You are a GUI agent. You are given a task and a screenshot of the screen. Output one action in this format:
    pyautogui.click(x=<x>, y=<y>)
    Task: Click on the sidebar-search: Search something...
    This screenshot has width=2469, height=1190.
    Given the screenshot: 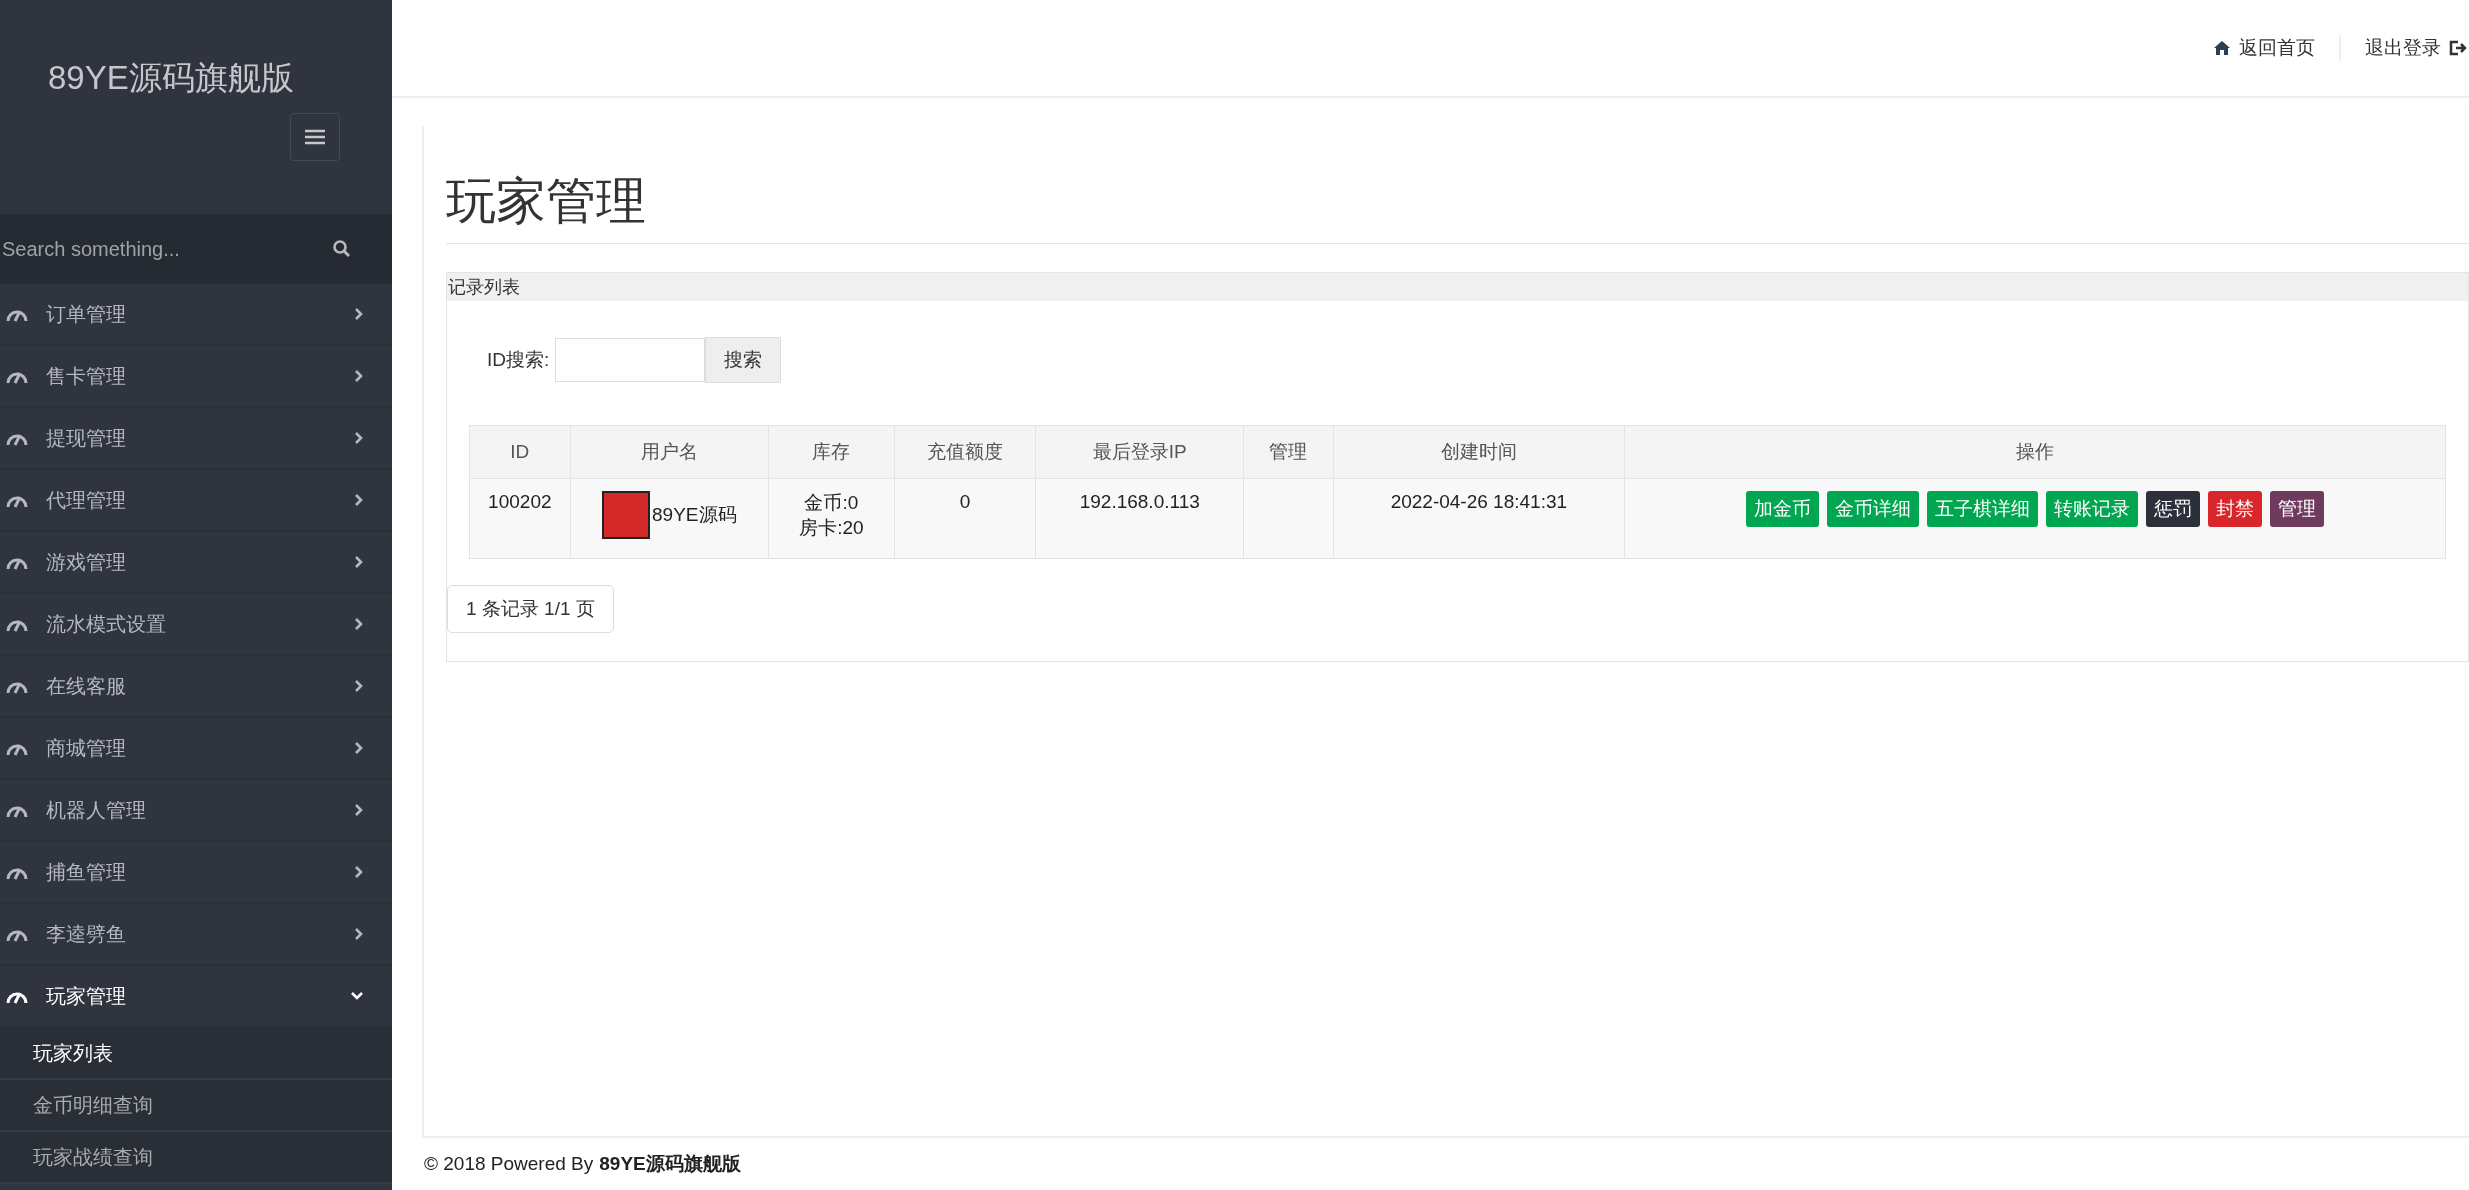 What is the action you would take?
    pyautogui.click(x=196, y=249)
    